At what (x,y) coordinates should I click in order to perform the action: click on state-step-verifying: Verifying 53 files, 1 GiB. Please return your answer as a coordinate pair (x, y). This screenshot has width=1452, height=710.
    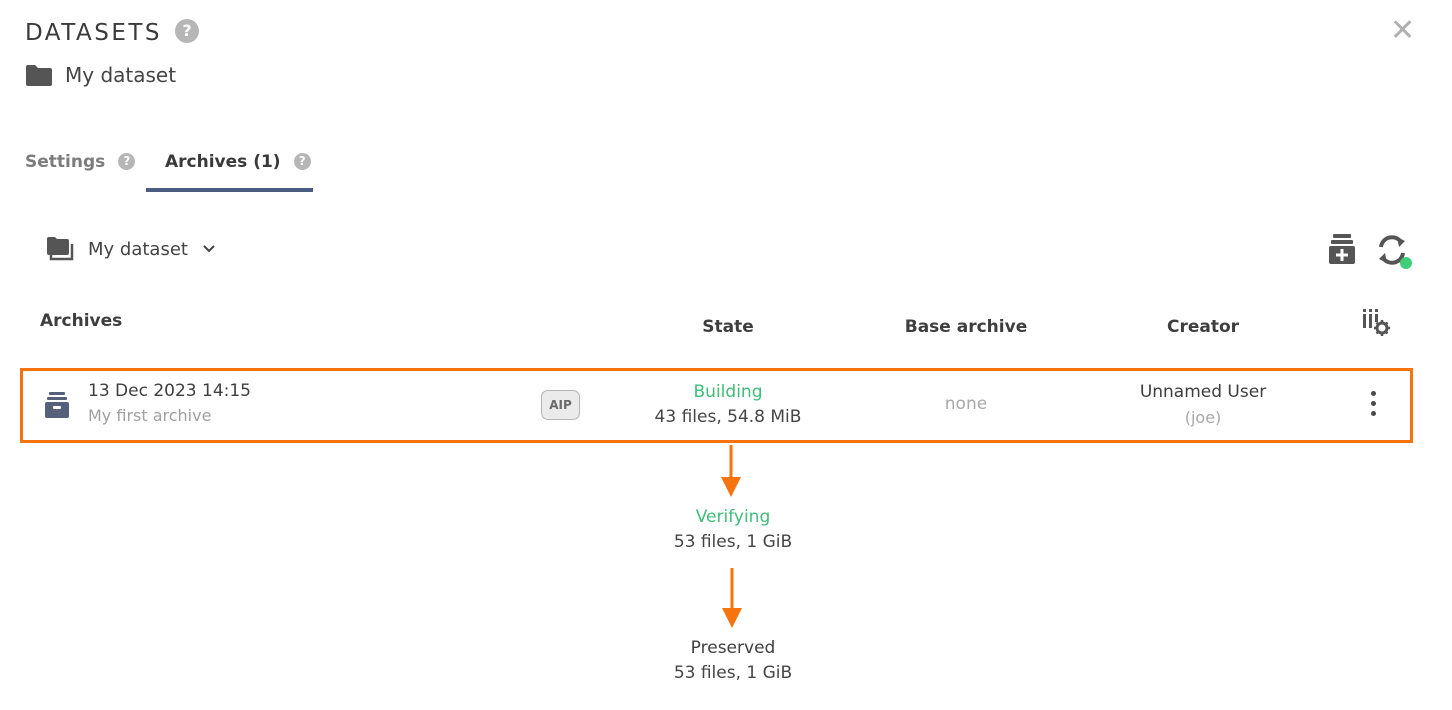
    Looking at the image, I should click on (733, 530).